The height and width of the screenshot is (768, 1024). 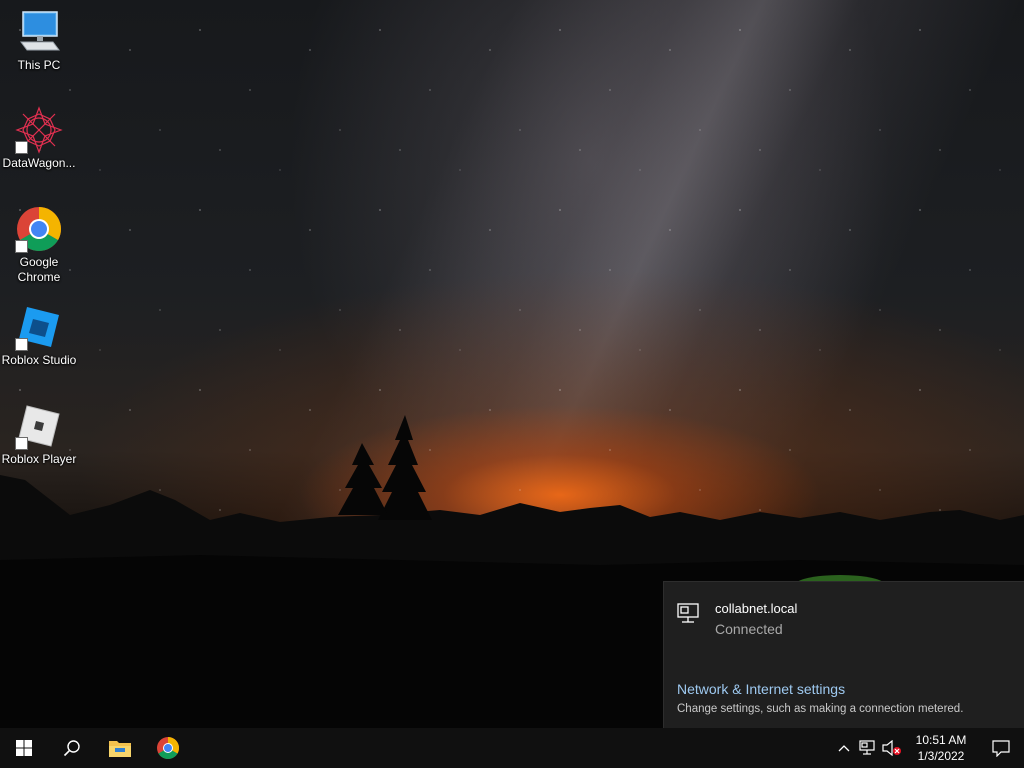 What do you see at coordinates (512, 748) in the screenshot?
I see `taskbar: 10:51 AM 1/3/2022` at bounding box center [512, 748].